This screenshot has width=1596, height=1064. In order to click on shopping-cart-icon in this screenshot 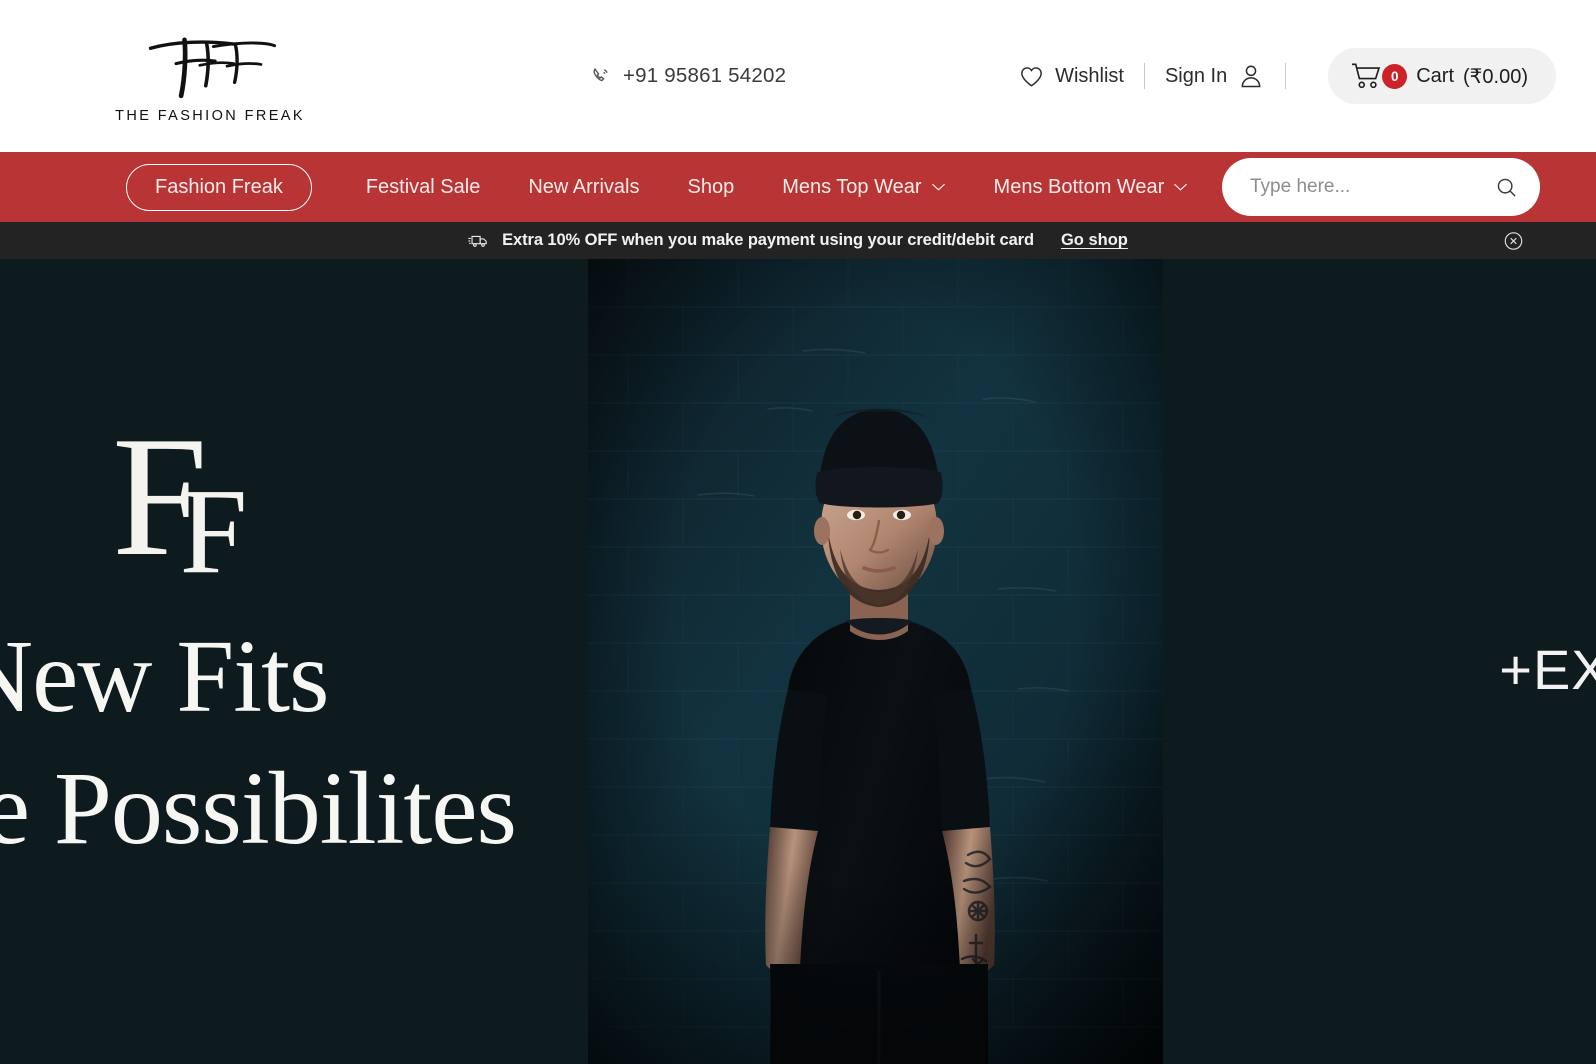, I will do `click(1366, 76)`.